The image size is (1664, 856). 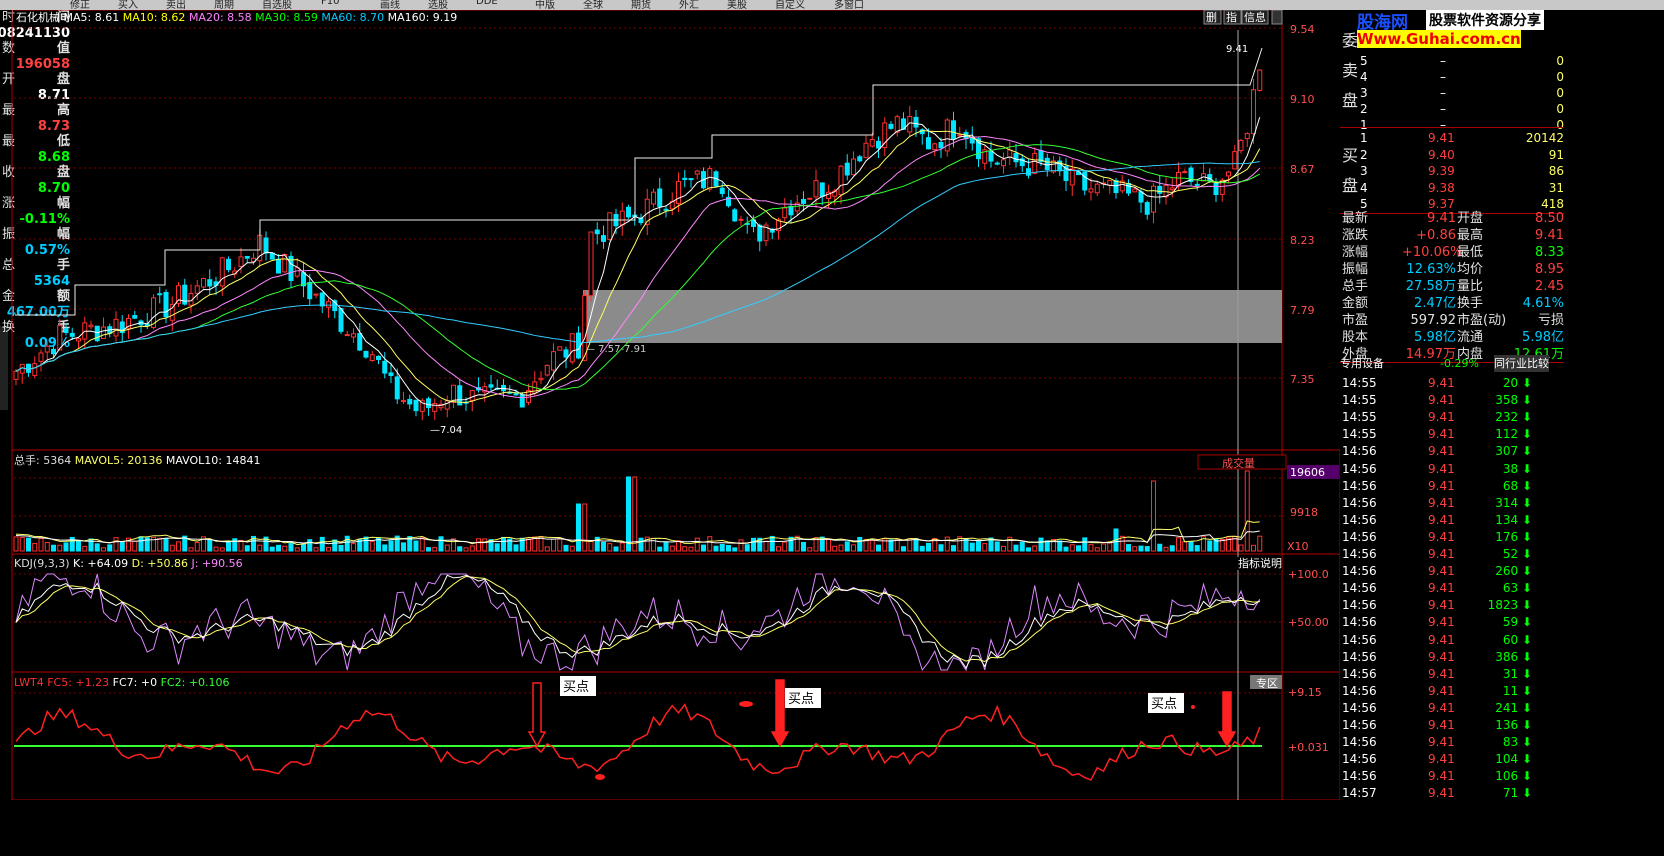 What do you see at coordinates (641, 5) in the screenshot?
I see `toolbar-item: 期货` at bounding box center [641, 5].